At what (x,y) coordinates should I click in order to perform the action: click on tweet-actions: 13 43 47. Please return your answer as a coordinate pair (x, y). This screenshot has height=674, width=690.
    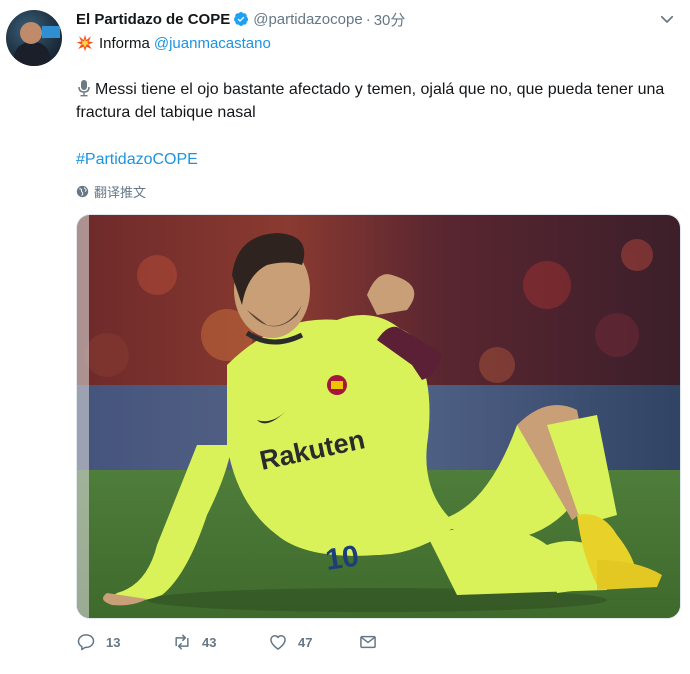
    Looking at the image, I should click on (227, 642).